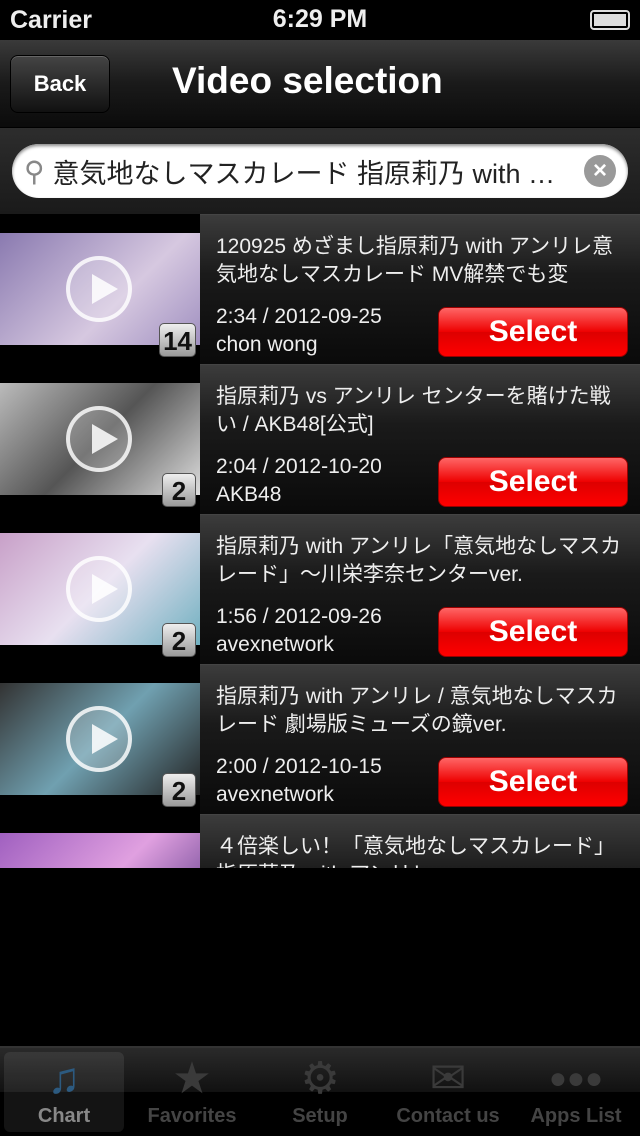 The height and width of the screenshot is (1136, 640). I want to click on star-icon: ★, so click(192, 1078).